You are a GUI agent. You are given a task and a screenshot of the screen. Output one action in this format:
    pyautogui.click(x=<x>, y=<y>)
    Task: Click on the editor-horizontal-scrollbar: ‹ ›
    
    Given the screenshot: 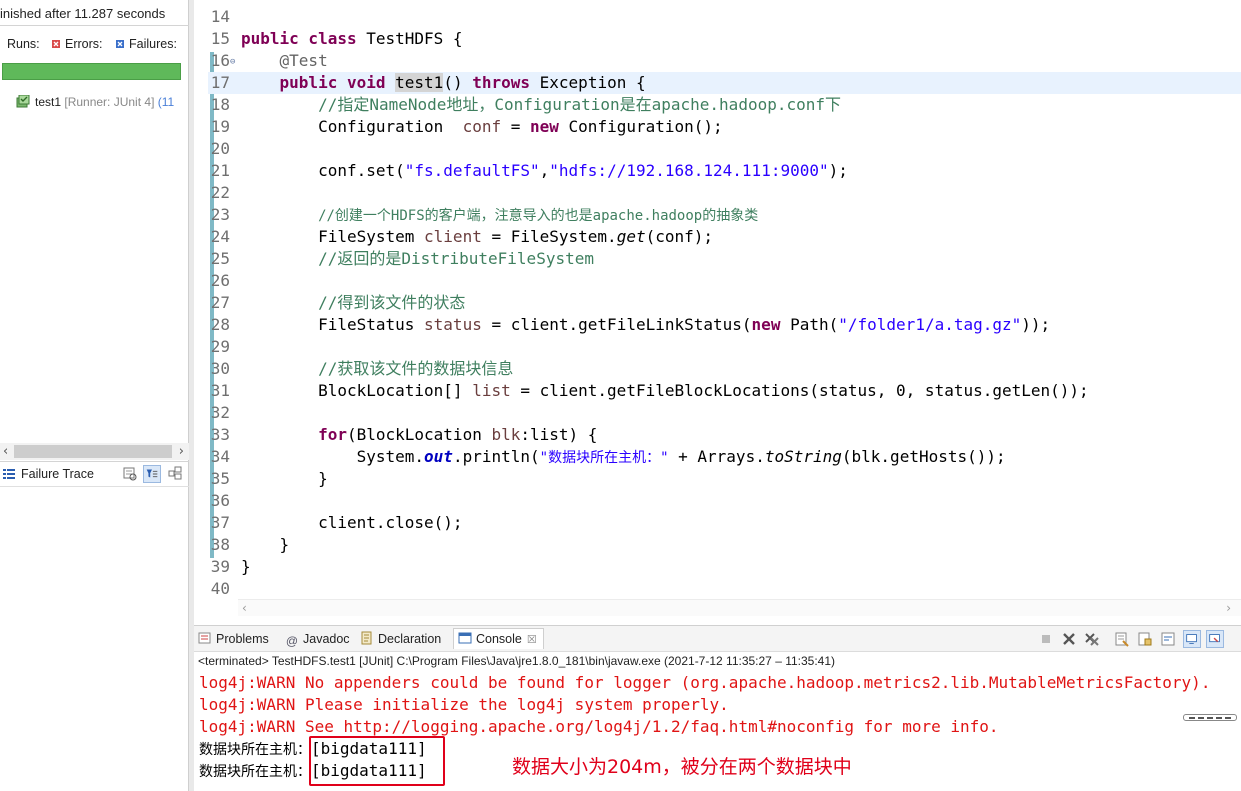 What is the action you would take?
    pyautogui.click(x=739, y=607)
    